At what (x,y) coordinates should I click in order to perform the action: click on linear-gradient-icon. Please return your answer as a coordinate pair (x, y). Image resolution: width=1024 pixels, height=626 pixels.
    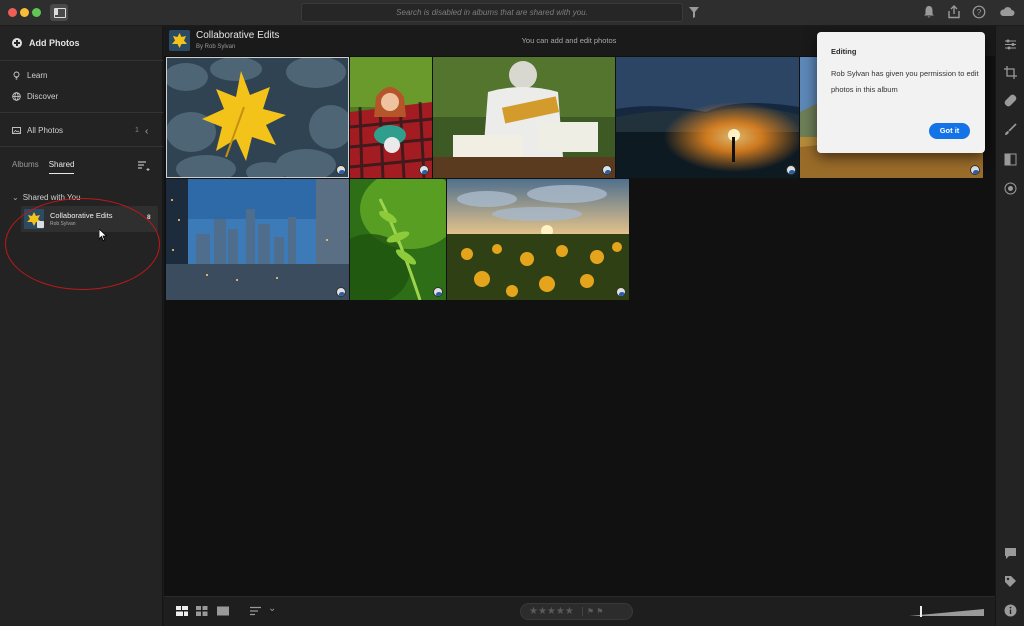
    Looking at the image, I should click on (1010, 159).